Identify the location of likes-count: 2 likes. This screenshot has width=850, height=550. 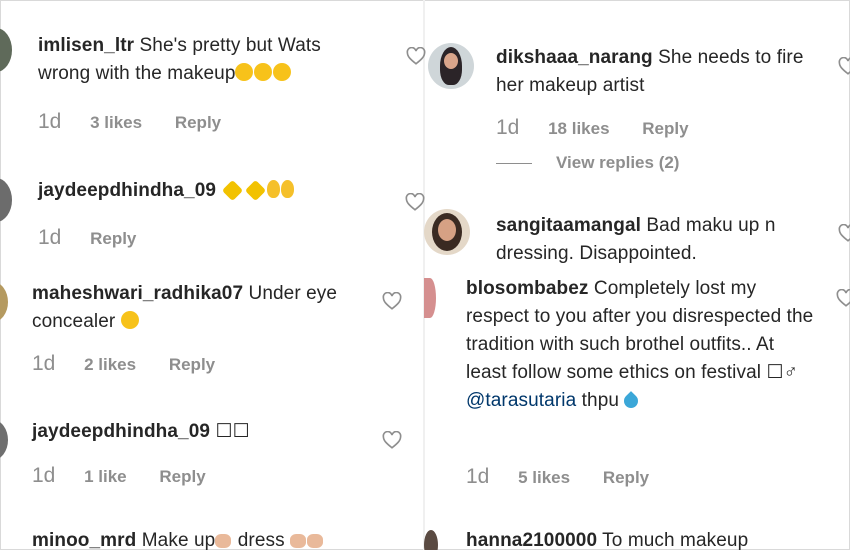
(110, 365).